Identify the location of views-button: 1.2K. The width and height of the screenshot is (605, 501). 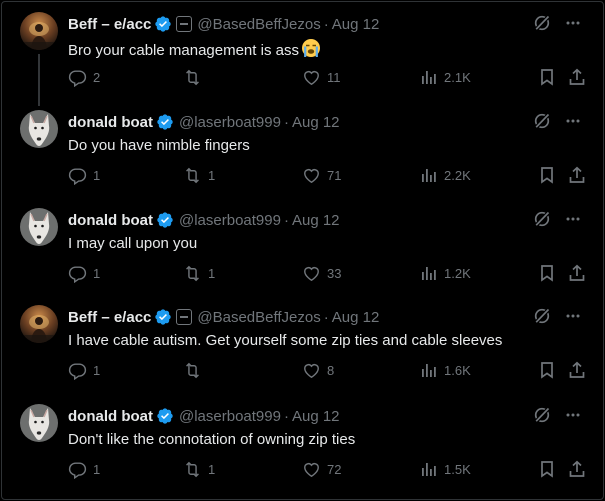
(445, 273).